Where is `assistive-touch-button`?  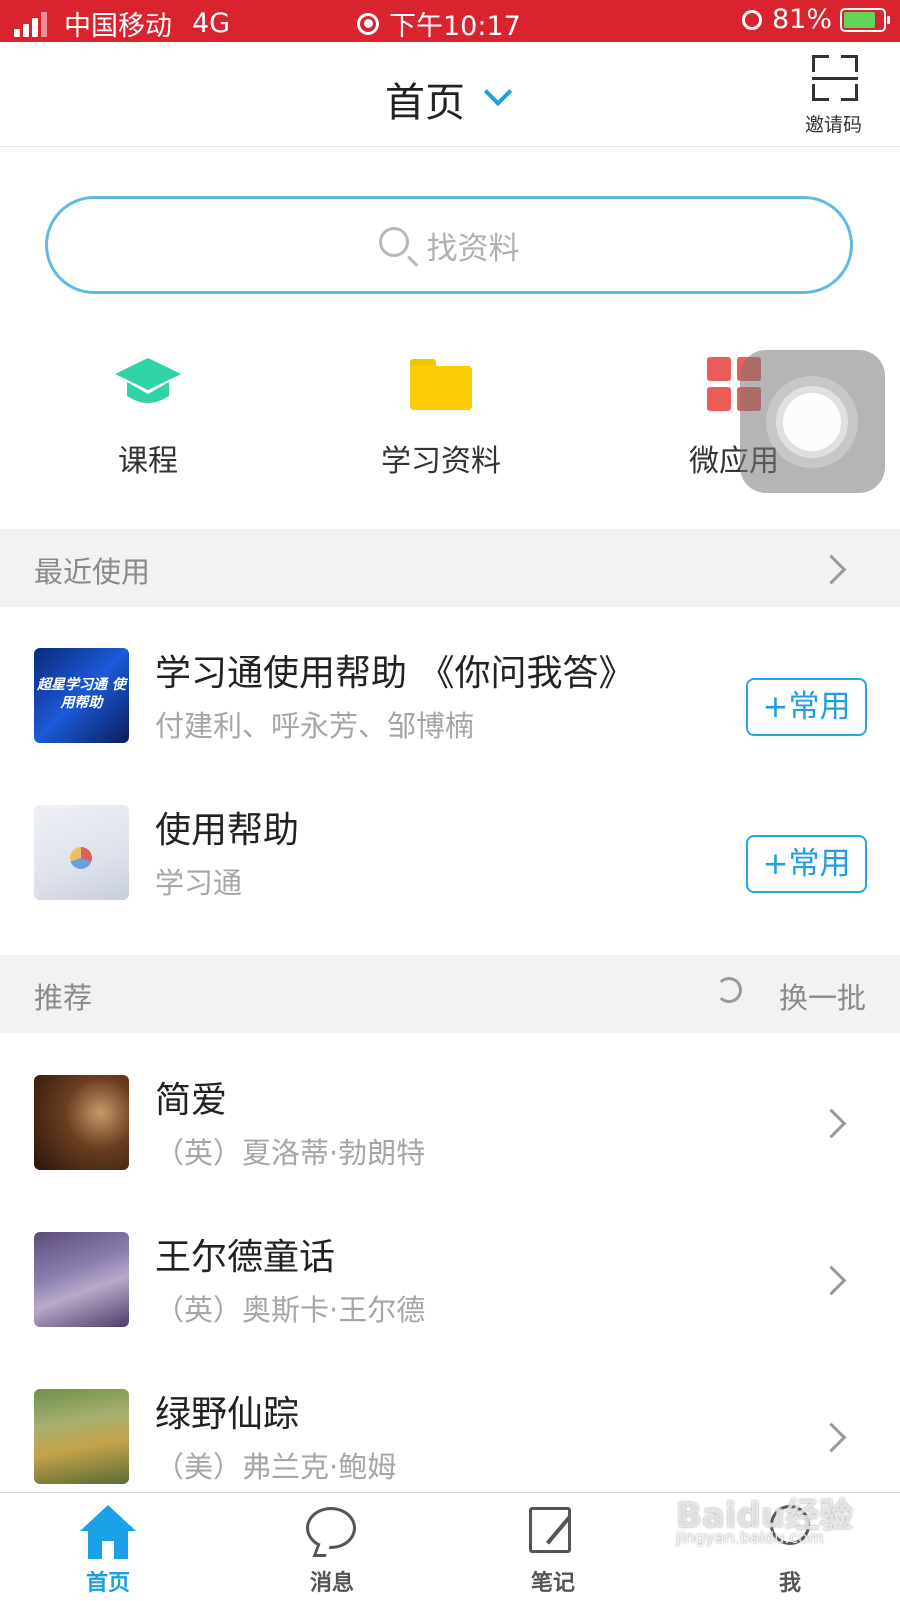
assistive-touch-button is located at coordinates (812, 421).